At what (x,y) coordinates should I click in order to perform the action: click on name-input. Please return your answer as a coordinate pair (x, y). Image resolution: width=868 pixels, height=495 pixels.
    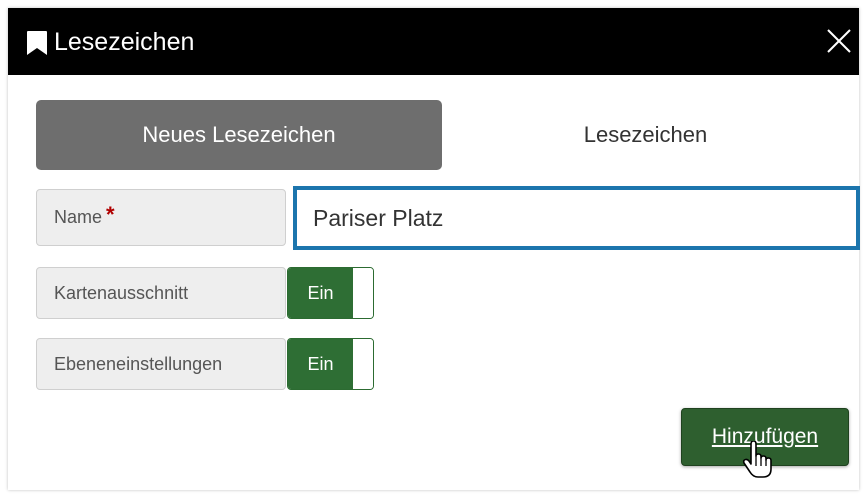
    Looking at the image, I should click on (576, 218).